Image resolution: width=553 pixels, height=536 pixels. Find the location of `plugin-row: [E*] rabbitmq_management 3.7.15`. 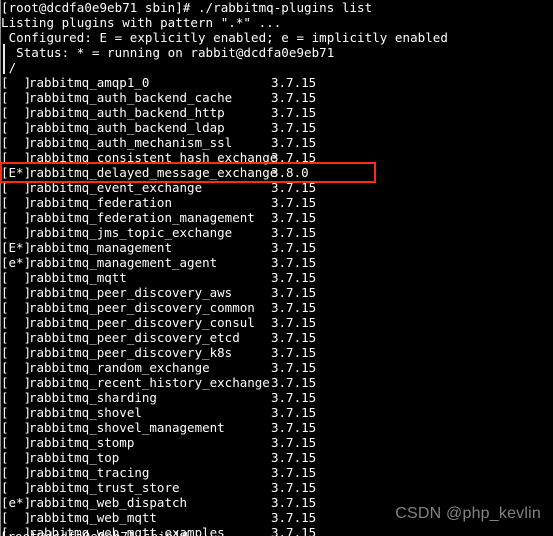

plugin-row: [E*] rabbitmq_management 3.7.15 is located at coordinates (276, 247).